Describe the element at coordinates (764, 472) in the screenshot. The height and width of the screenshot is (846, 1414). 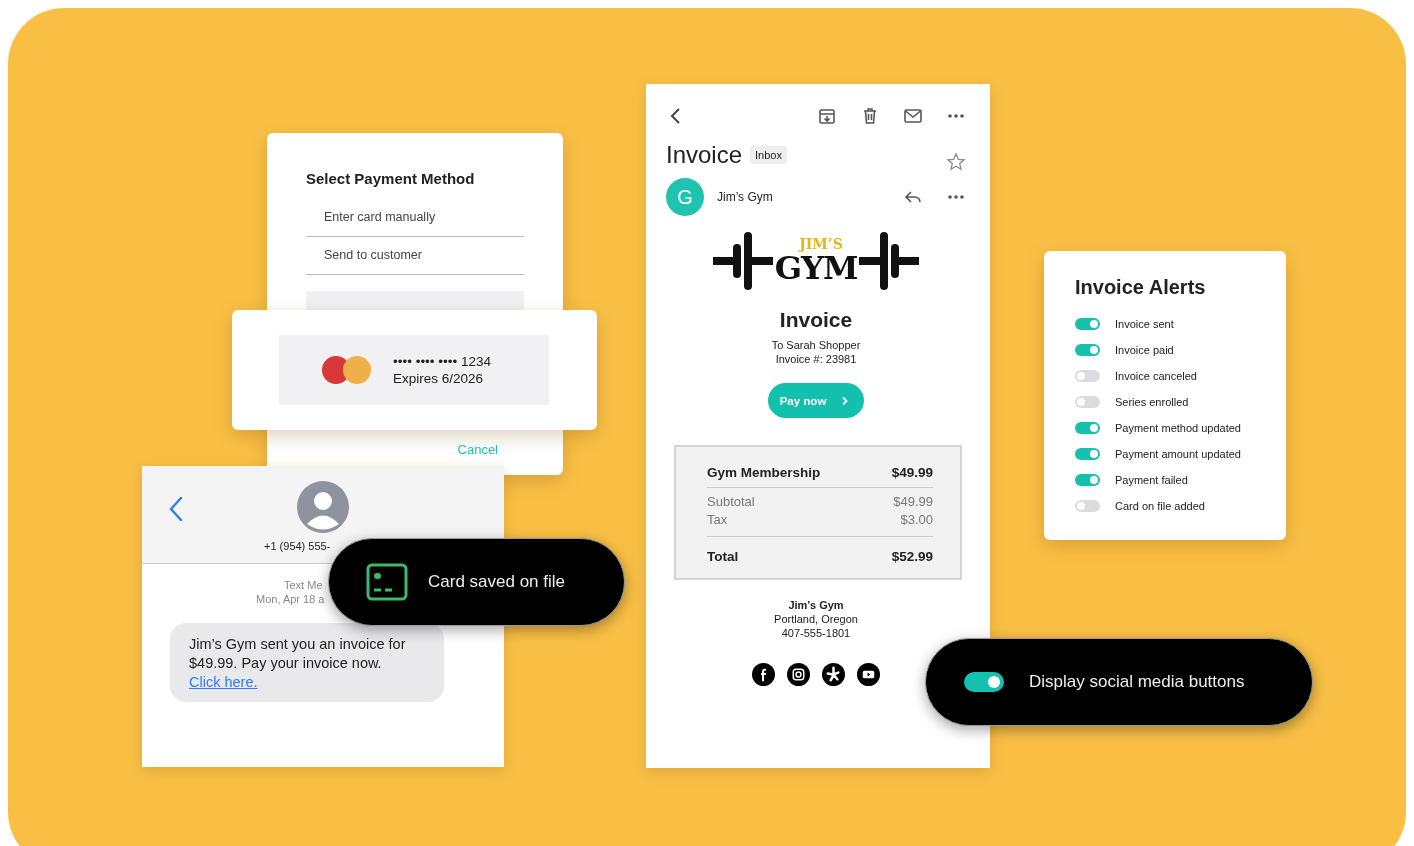
I see `line-label: Gym Membership` at that location.